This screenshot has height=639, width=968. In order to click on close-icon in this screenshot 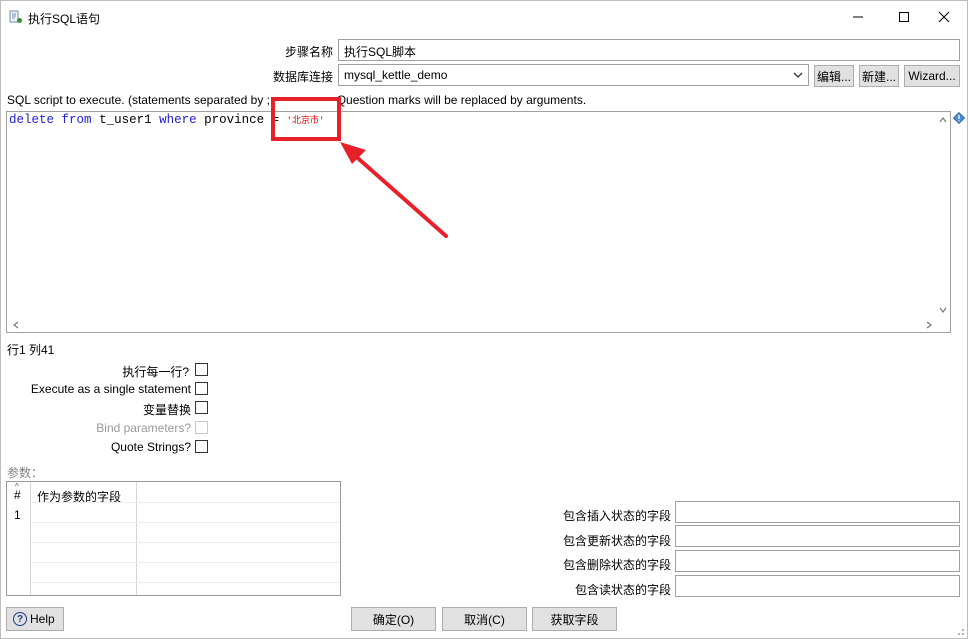, I will do `click(944, 17)`.